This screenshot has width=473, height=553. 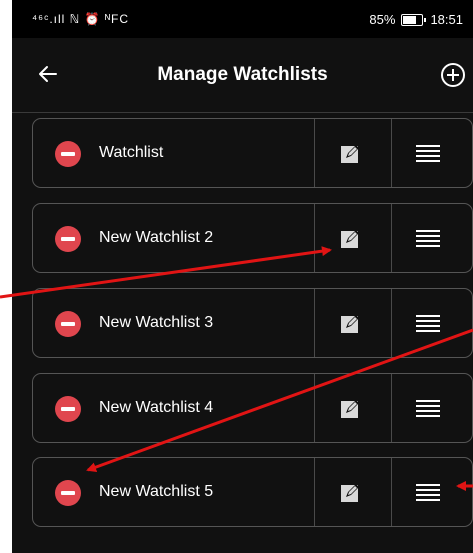 What do you see at coordinates (242, 19) in the screenshot?
I see `status-bar: ⁴⁶ᶜ.ıll ℕ ⏰ ᴺFC 85% 18:51` at bounding box center [242, 19].